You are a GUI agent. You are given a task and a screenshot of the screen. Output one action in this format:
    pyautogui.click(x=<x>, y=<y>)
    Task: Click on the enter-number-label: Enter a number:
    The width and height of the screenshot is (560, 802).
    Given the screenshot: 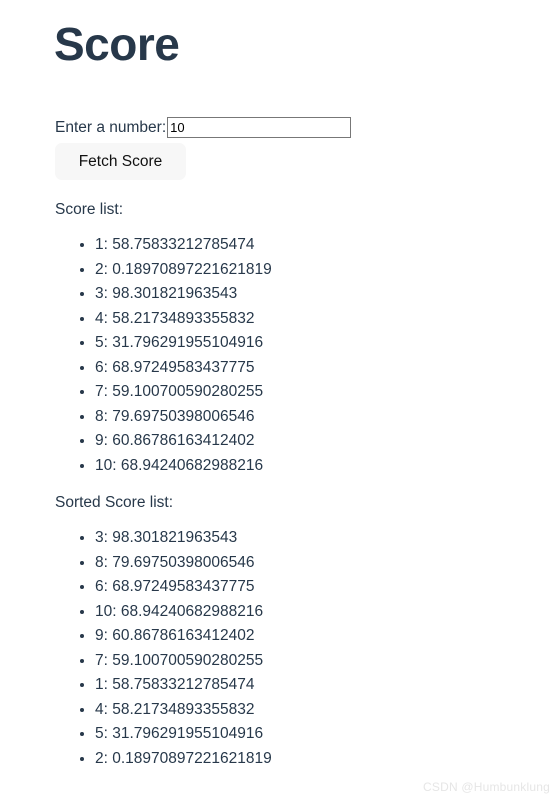 What is the action you would take?
    pyautogui.click(x=111, y=127)
    